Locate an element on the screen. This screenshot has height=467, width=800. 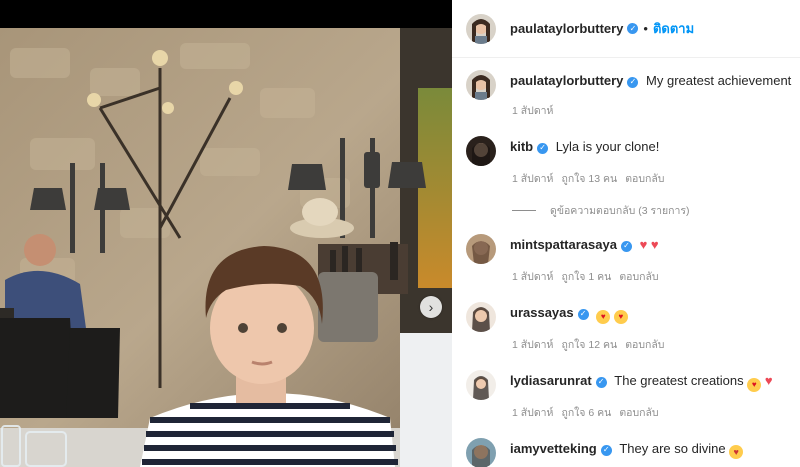
comment-text: The greatest creations is located at coordinates (679, 380).